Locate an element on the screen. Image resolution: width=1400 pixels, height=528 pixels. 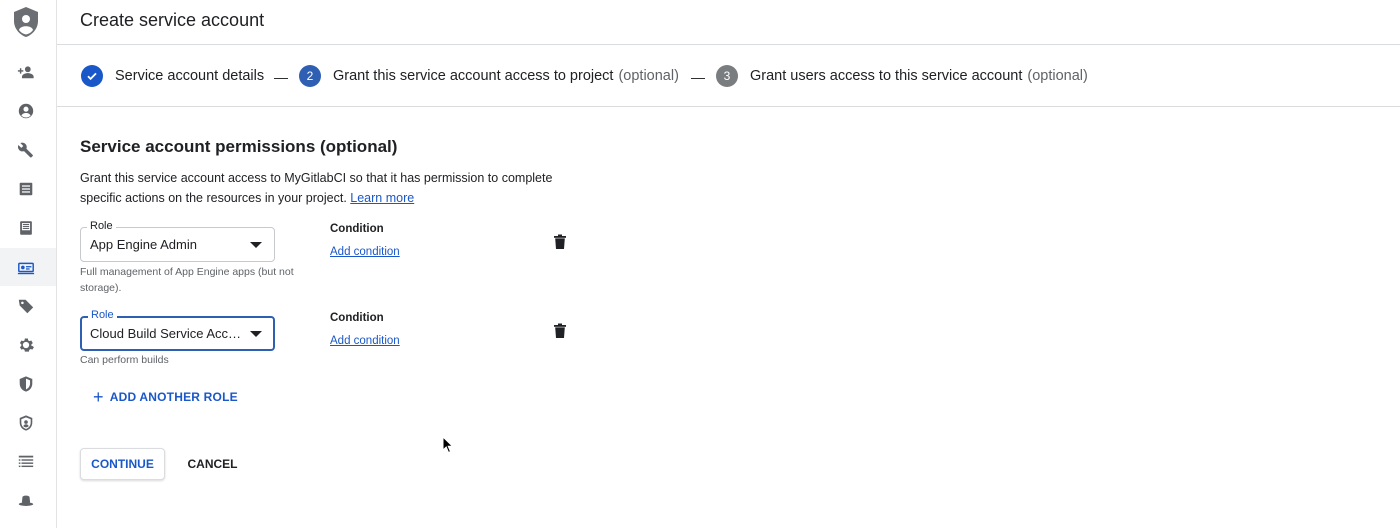
role-value: App Engine Admin is located at coordinates (143, 244).